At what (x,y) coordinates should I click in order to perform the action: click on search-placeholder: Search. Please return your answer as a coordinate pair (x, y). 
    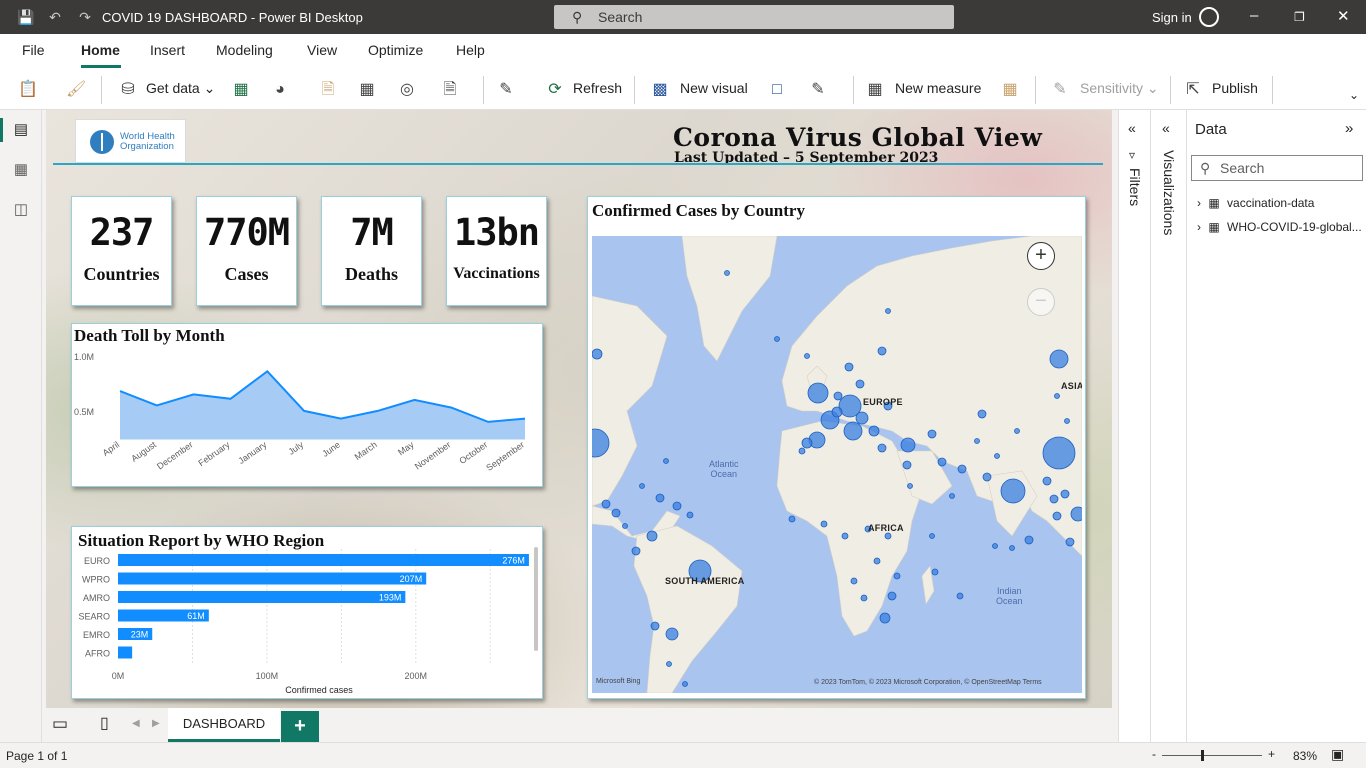
    Looking at the image, I should click on (620, 17).